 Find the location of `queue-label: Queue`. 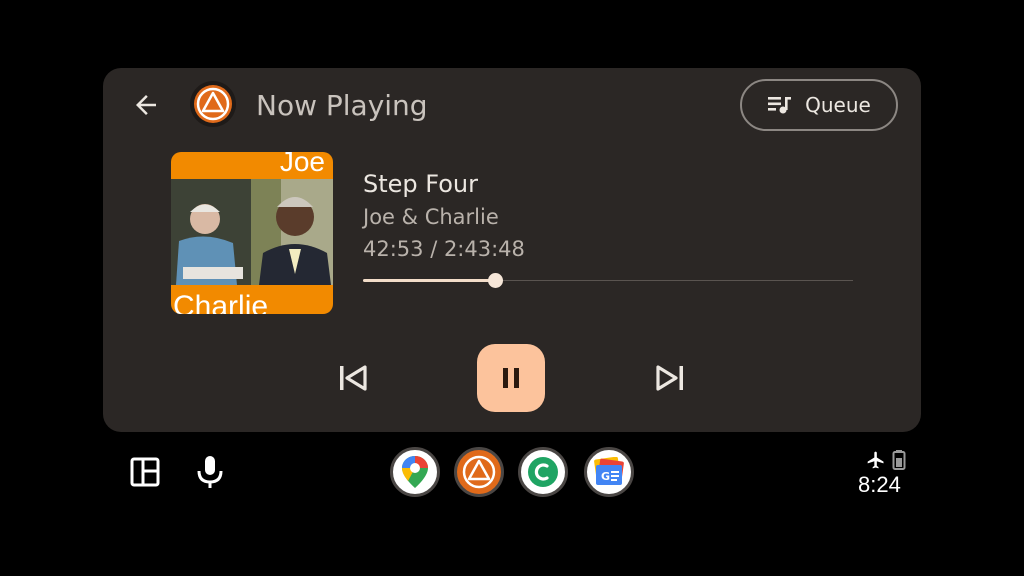

queue-label: Queue is located at coordinates (838, 105).